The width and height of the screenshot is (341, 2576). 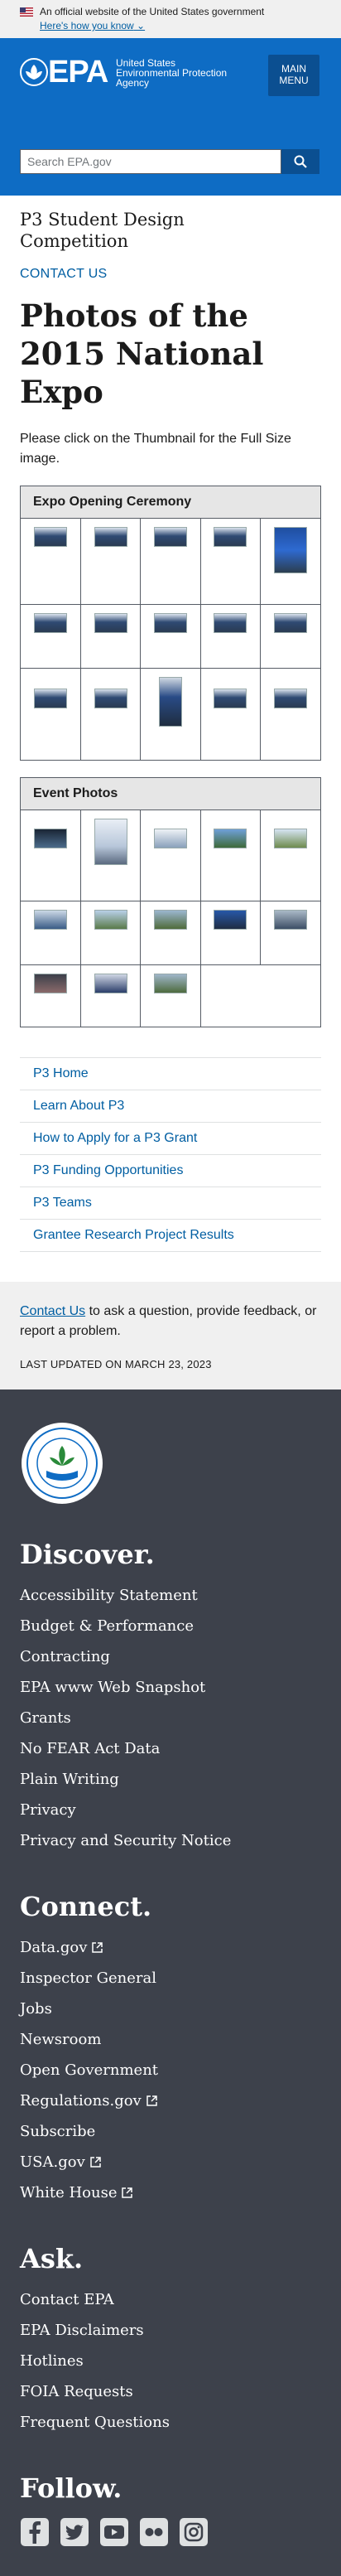 I want to click on footer-link: White House, so click(x=170, y=2192).